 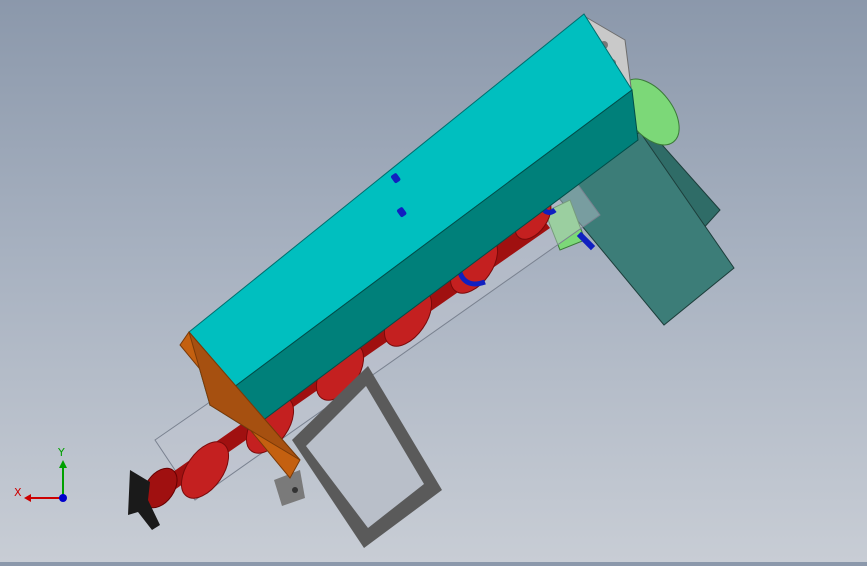 What do you see at coordinates (63, 464) in the screenshot?
I see `y-axis-head` at bounding box center [63, 464].